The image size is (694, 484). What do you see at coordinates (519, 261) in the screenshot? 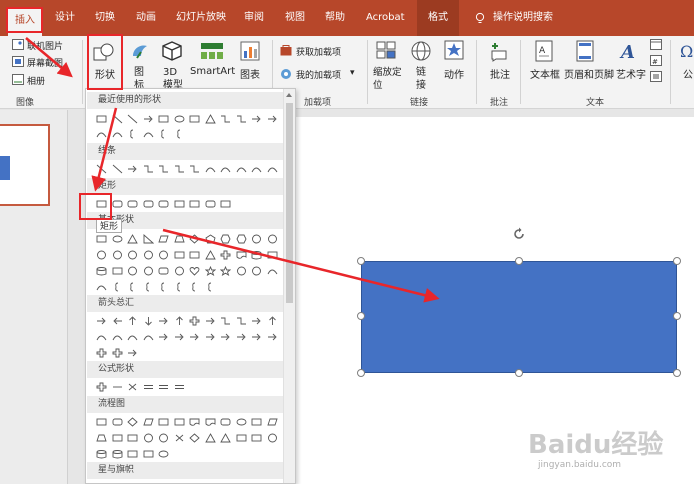
I see `resize-handle-top` at bounding box center [519, 261].